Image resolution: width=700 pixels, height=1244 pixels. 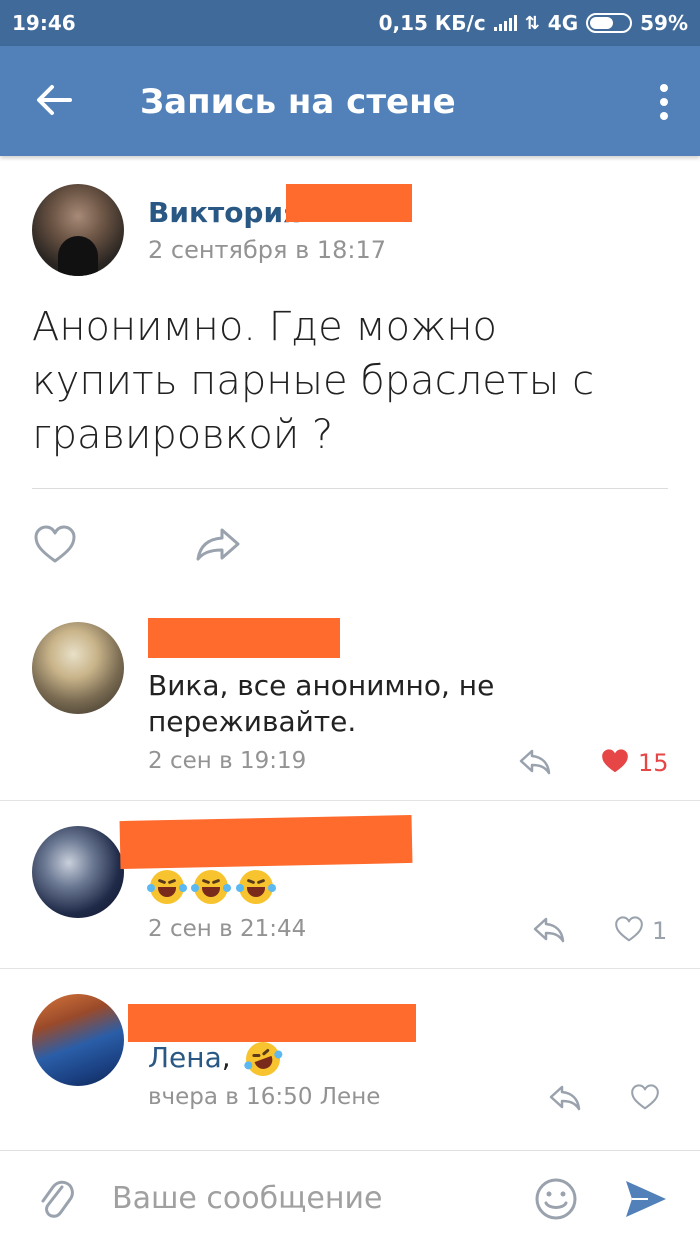 What do you see at coordinates (298, 102) in the screenshot?
I see `page-title: Запись на стене` at bounding box center [298, 102].